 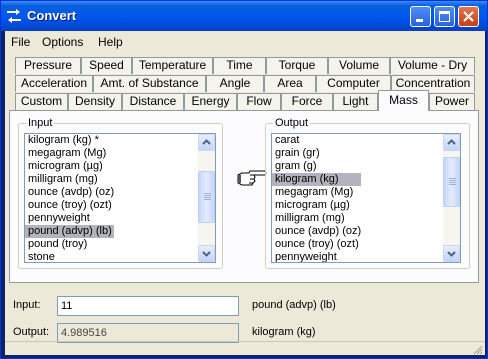 What do you see at coordinates (54, 83) in the screenshot?
I see `tab-acceleration: Acceleration` at bounding box center [54, 83].